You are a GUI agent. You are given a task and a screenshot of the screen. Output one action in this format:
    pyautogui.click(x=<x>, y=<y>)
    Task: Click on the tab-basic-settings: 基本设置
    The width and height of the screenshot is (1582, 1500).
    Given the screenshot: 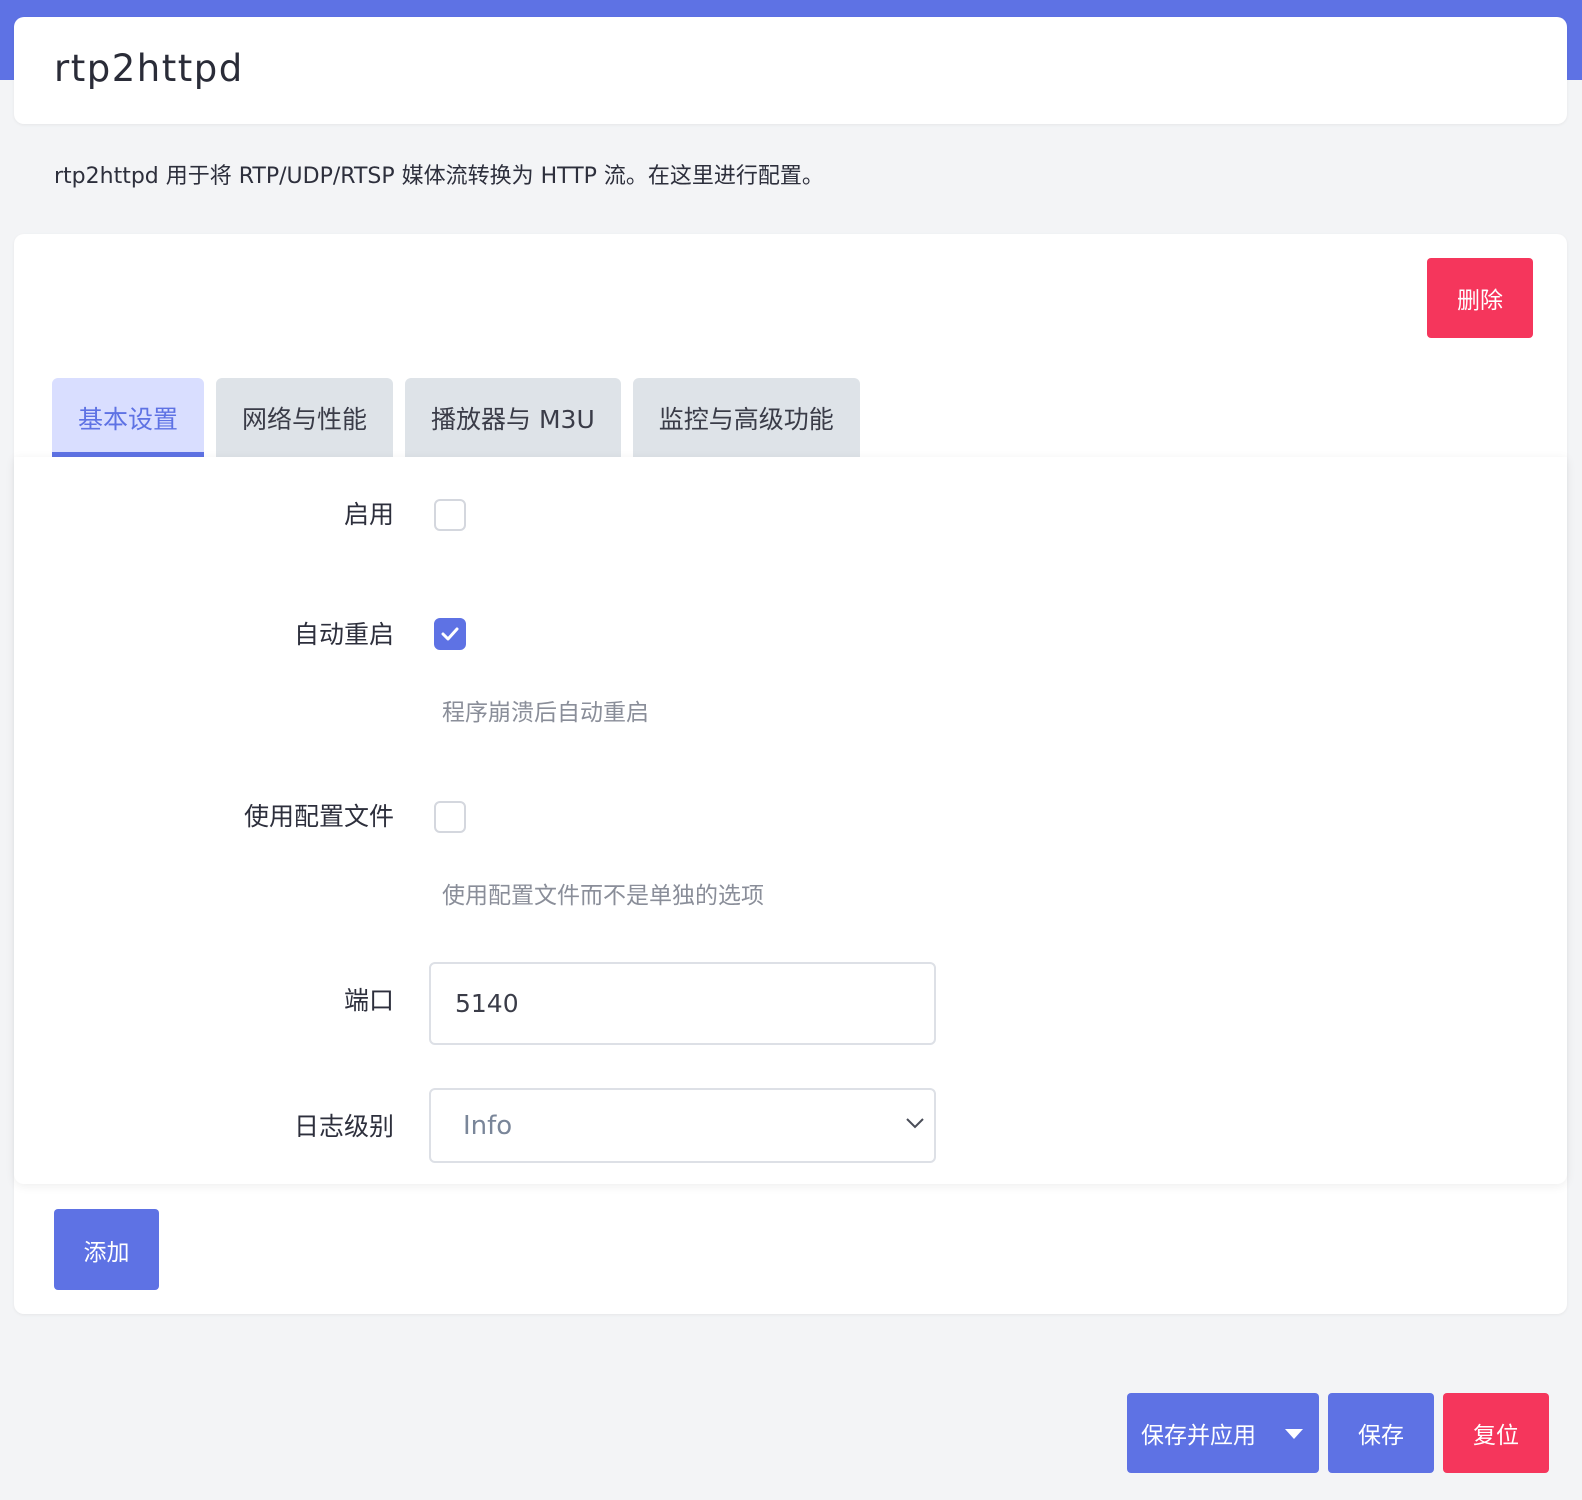 What is the action you would take?
    pyautogui.click(x=128, y=417)
    